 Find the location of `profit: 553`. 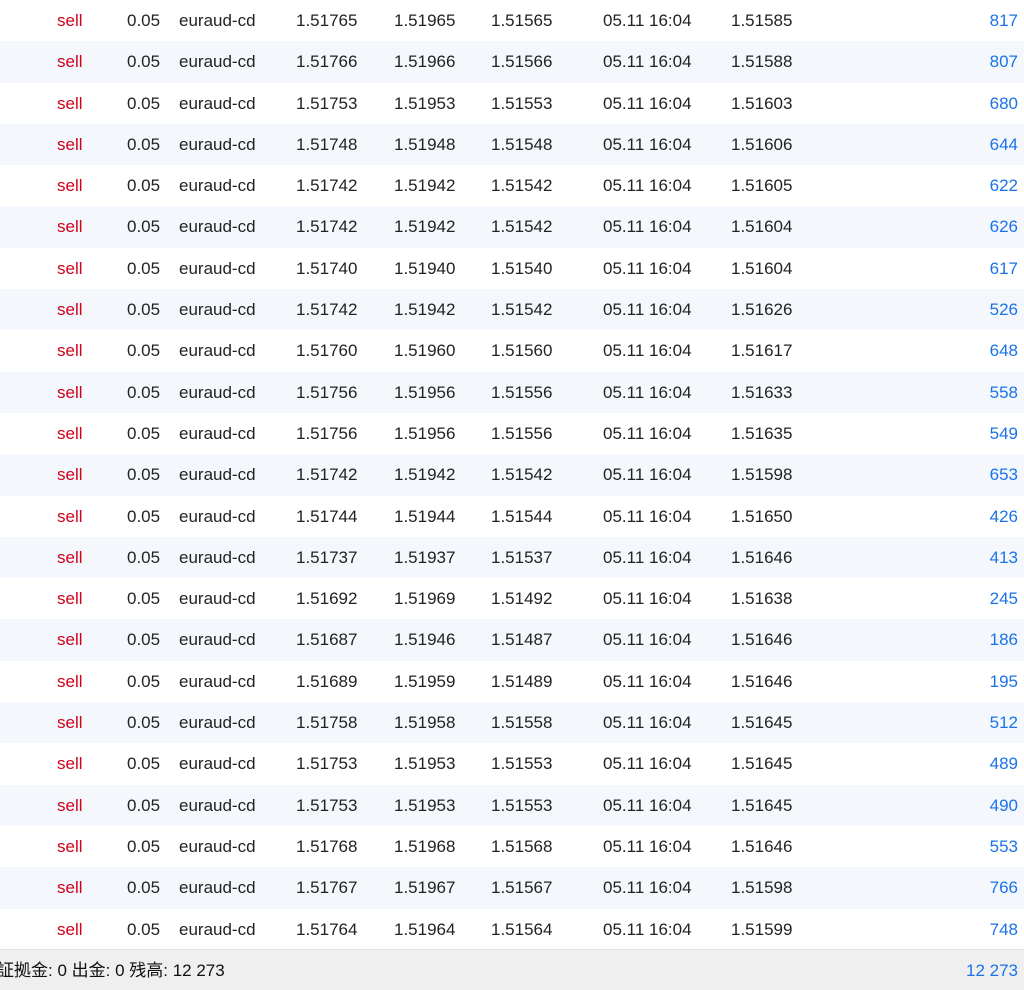

profit: 553 is located at coordinates (1003, 846).